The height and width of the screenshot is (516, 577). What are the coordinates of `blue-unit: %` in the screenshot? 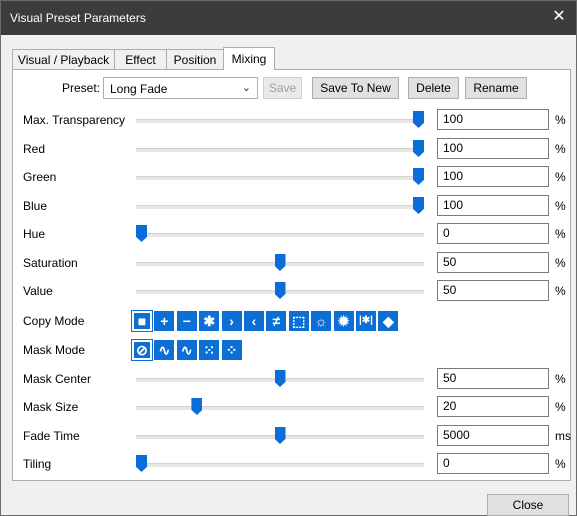 It's located at (560, 206).